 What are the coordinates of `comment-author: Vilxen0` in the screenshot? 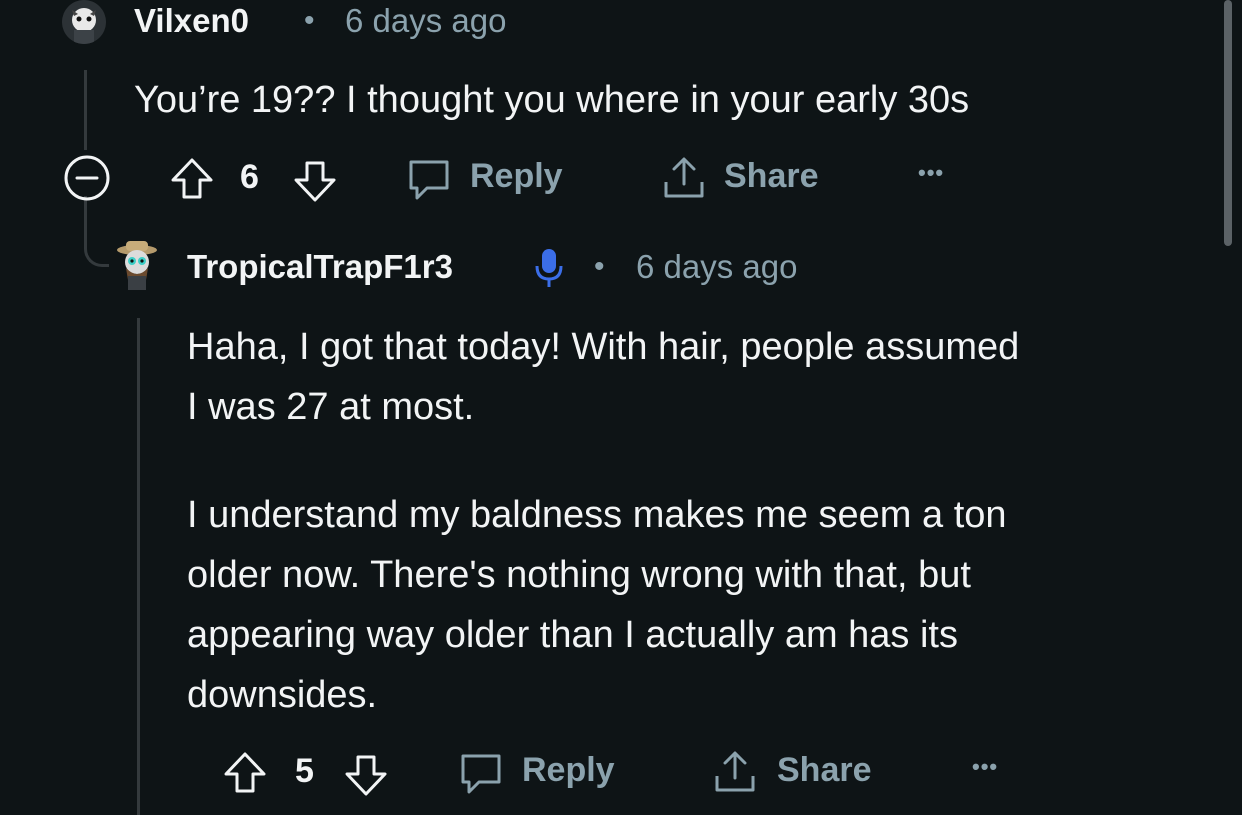 It's located at (191, 21).